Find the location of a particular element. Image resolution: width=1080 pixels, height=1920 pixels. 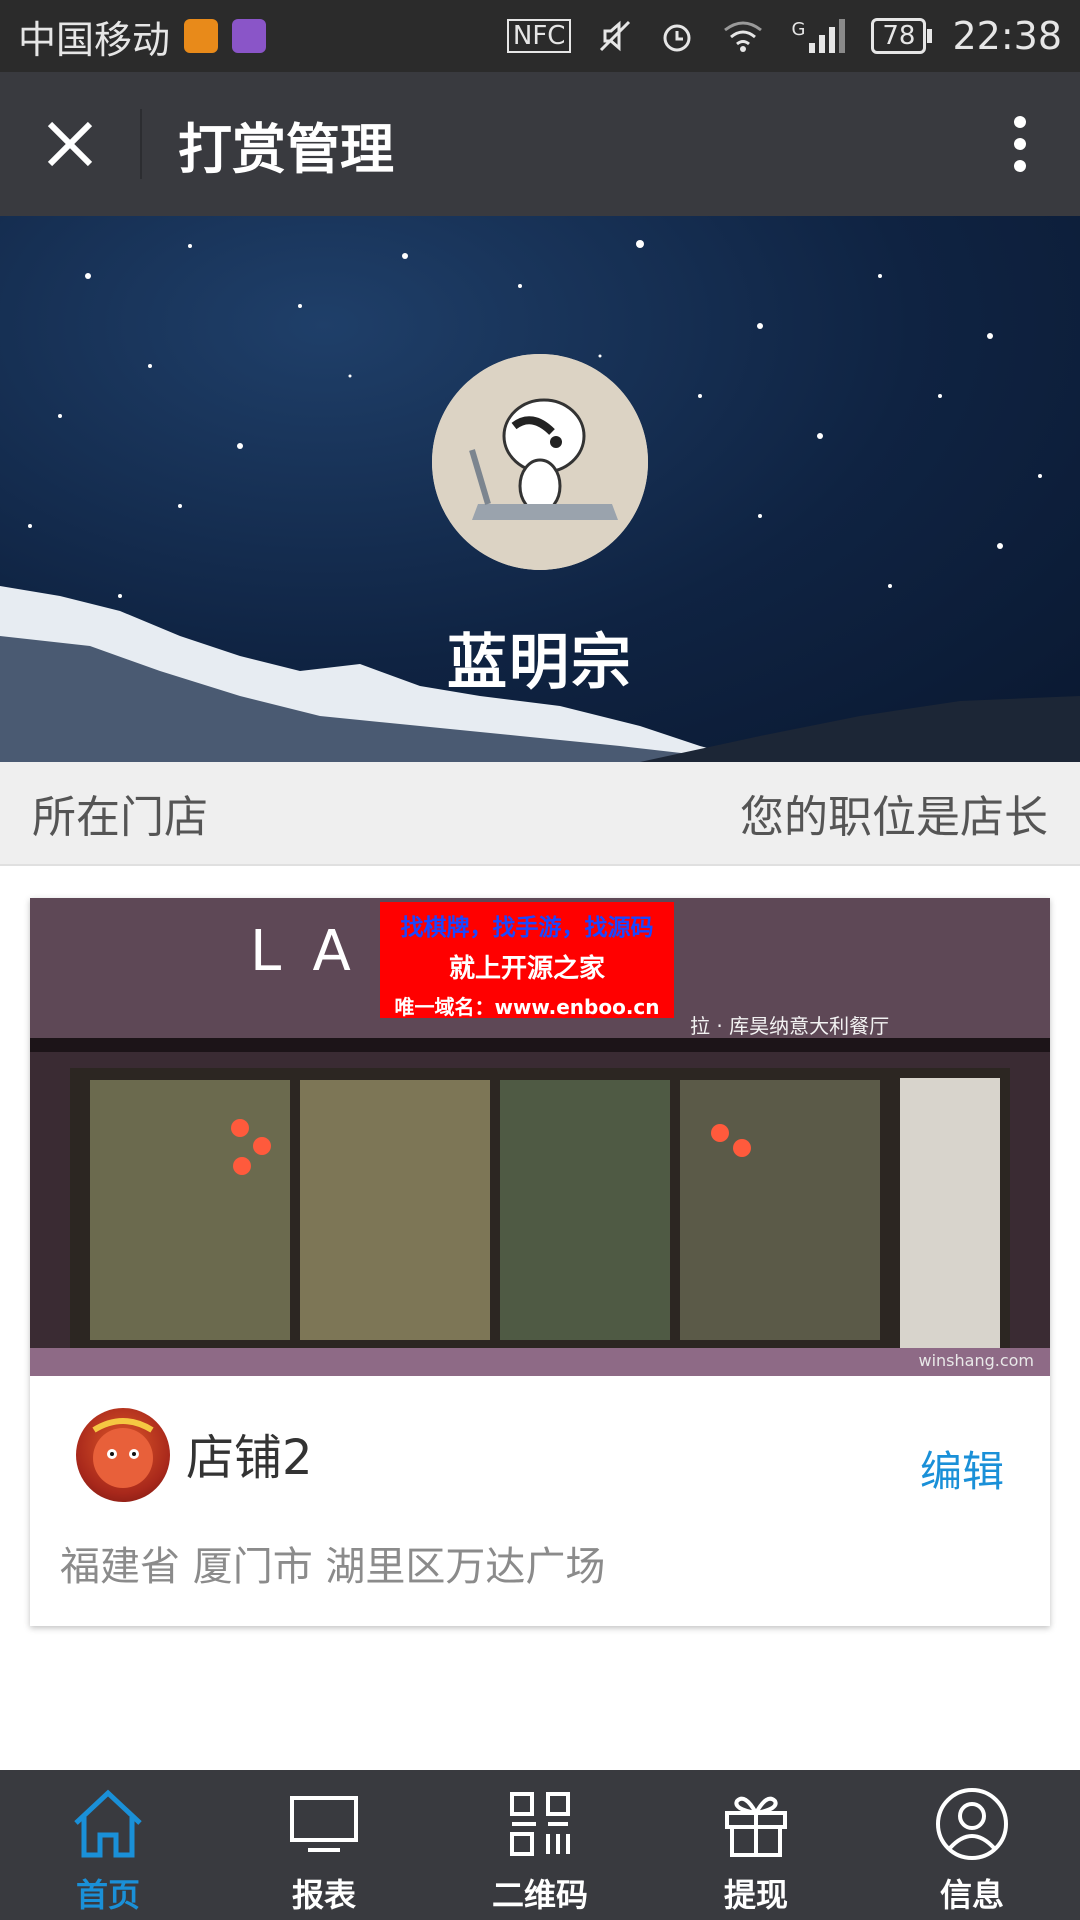

store-section-header: 所在门店 您的职位是店长 is located at coordinates (540, 814).